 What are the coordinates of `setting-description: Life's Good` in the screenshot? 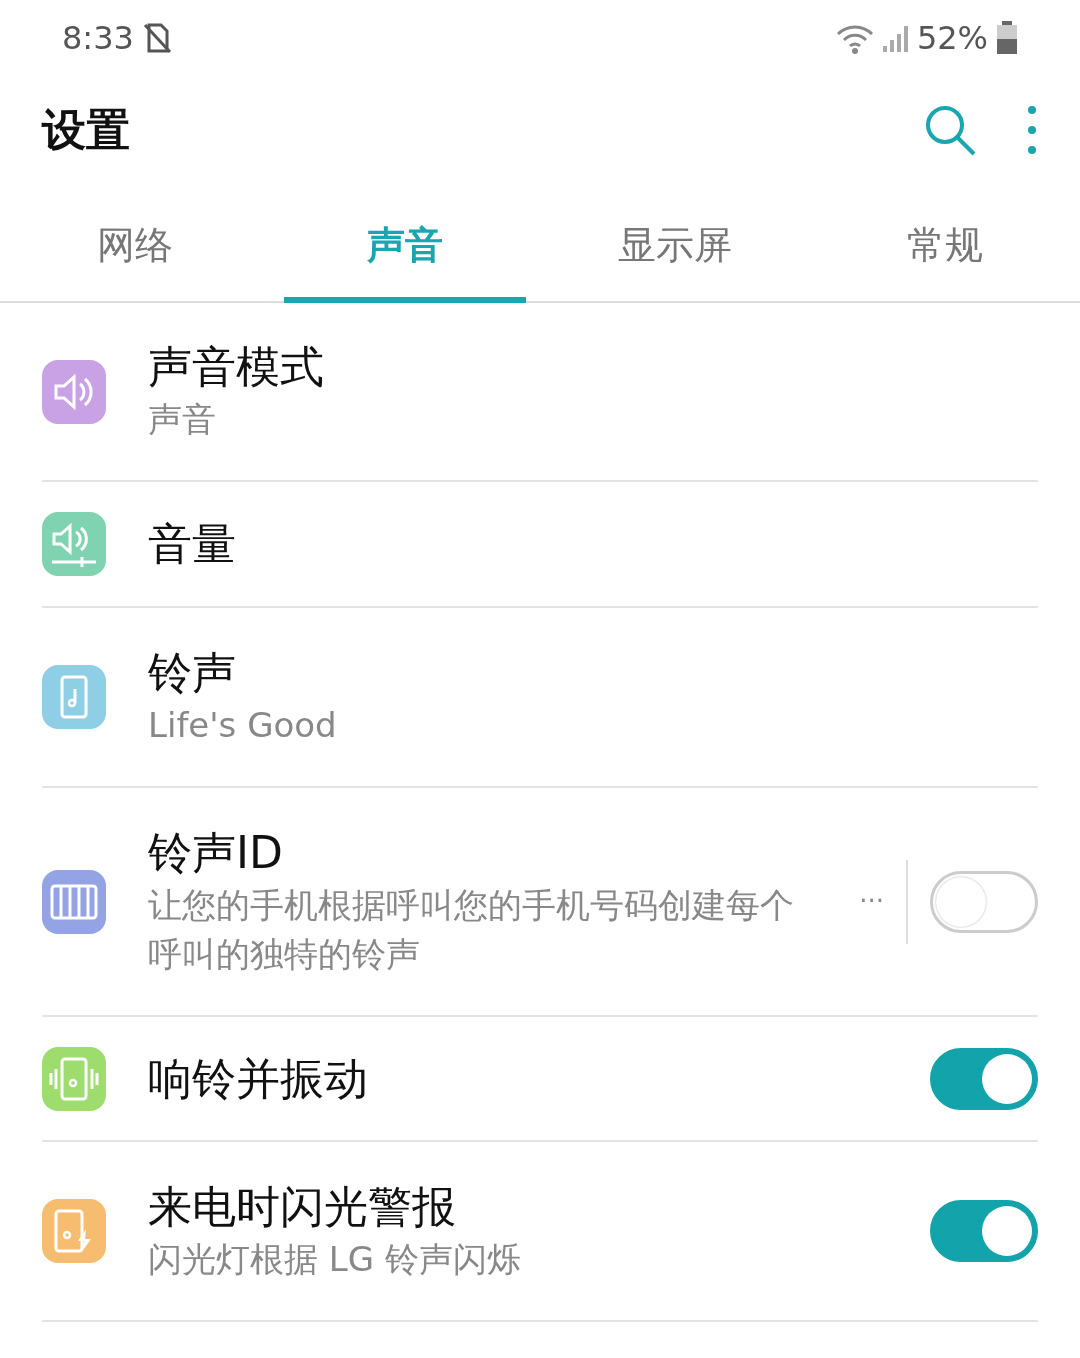 It's located at (243, 725).